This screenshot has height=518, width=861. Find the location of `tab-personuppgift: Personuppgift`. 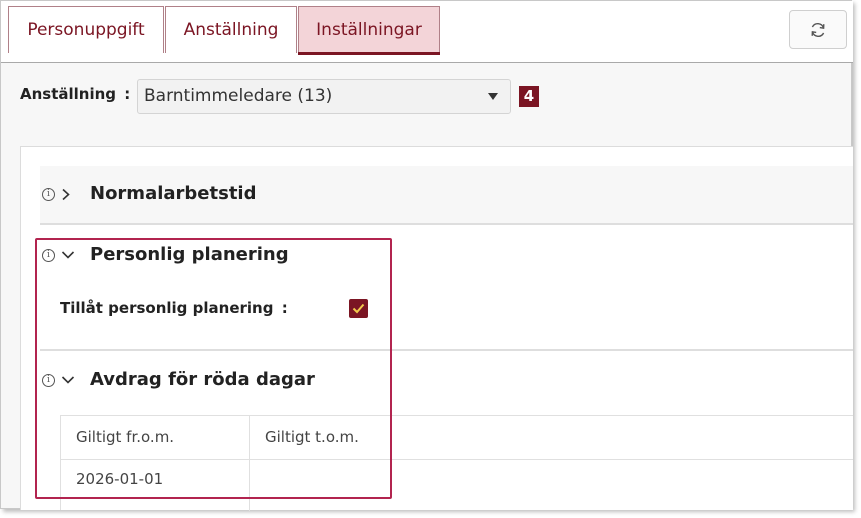

tab-personuppgift: Personuppgift is located at coordinates (86, 29).